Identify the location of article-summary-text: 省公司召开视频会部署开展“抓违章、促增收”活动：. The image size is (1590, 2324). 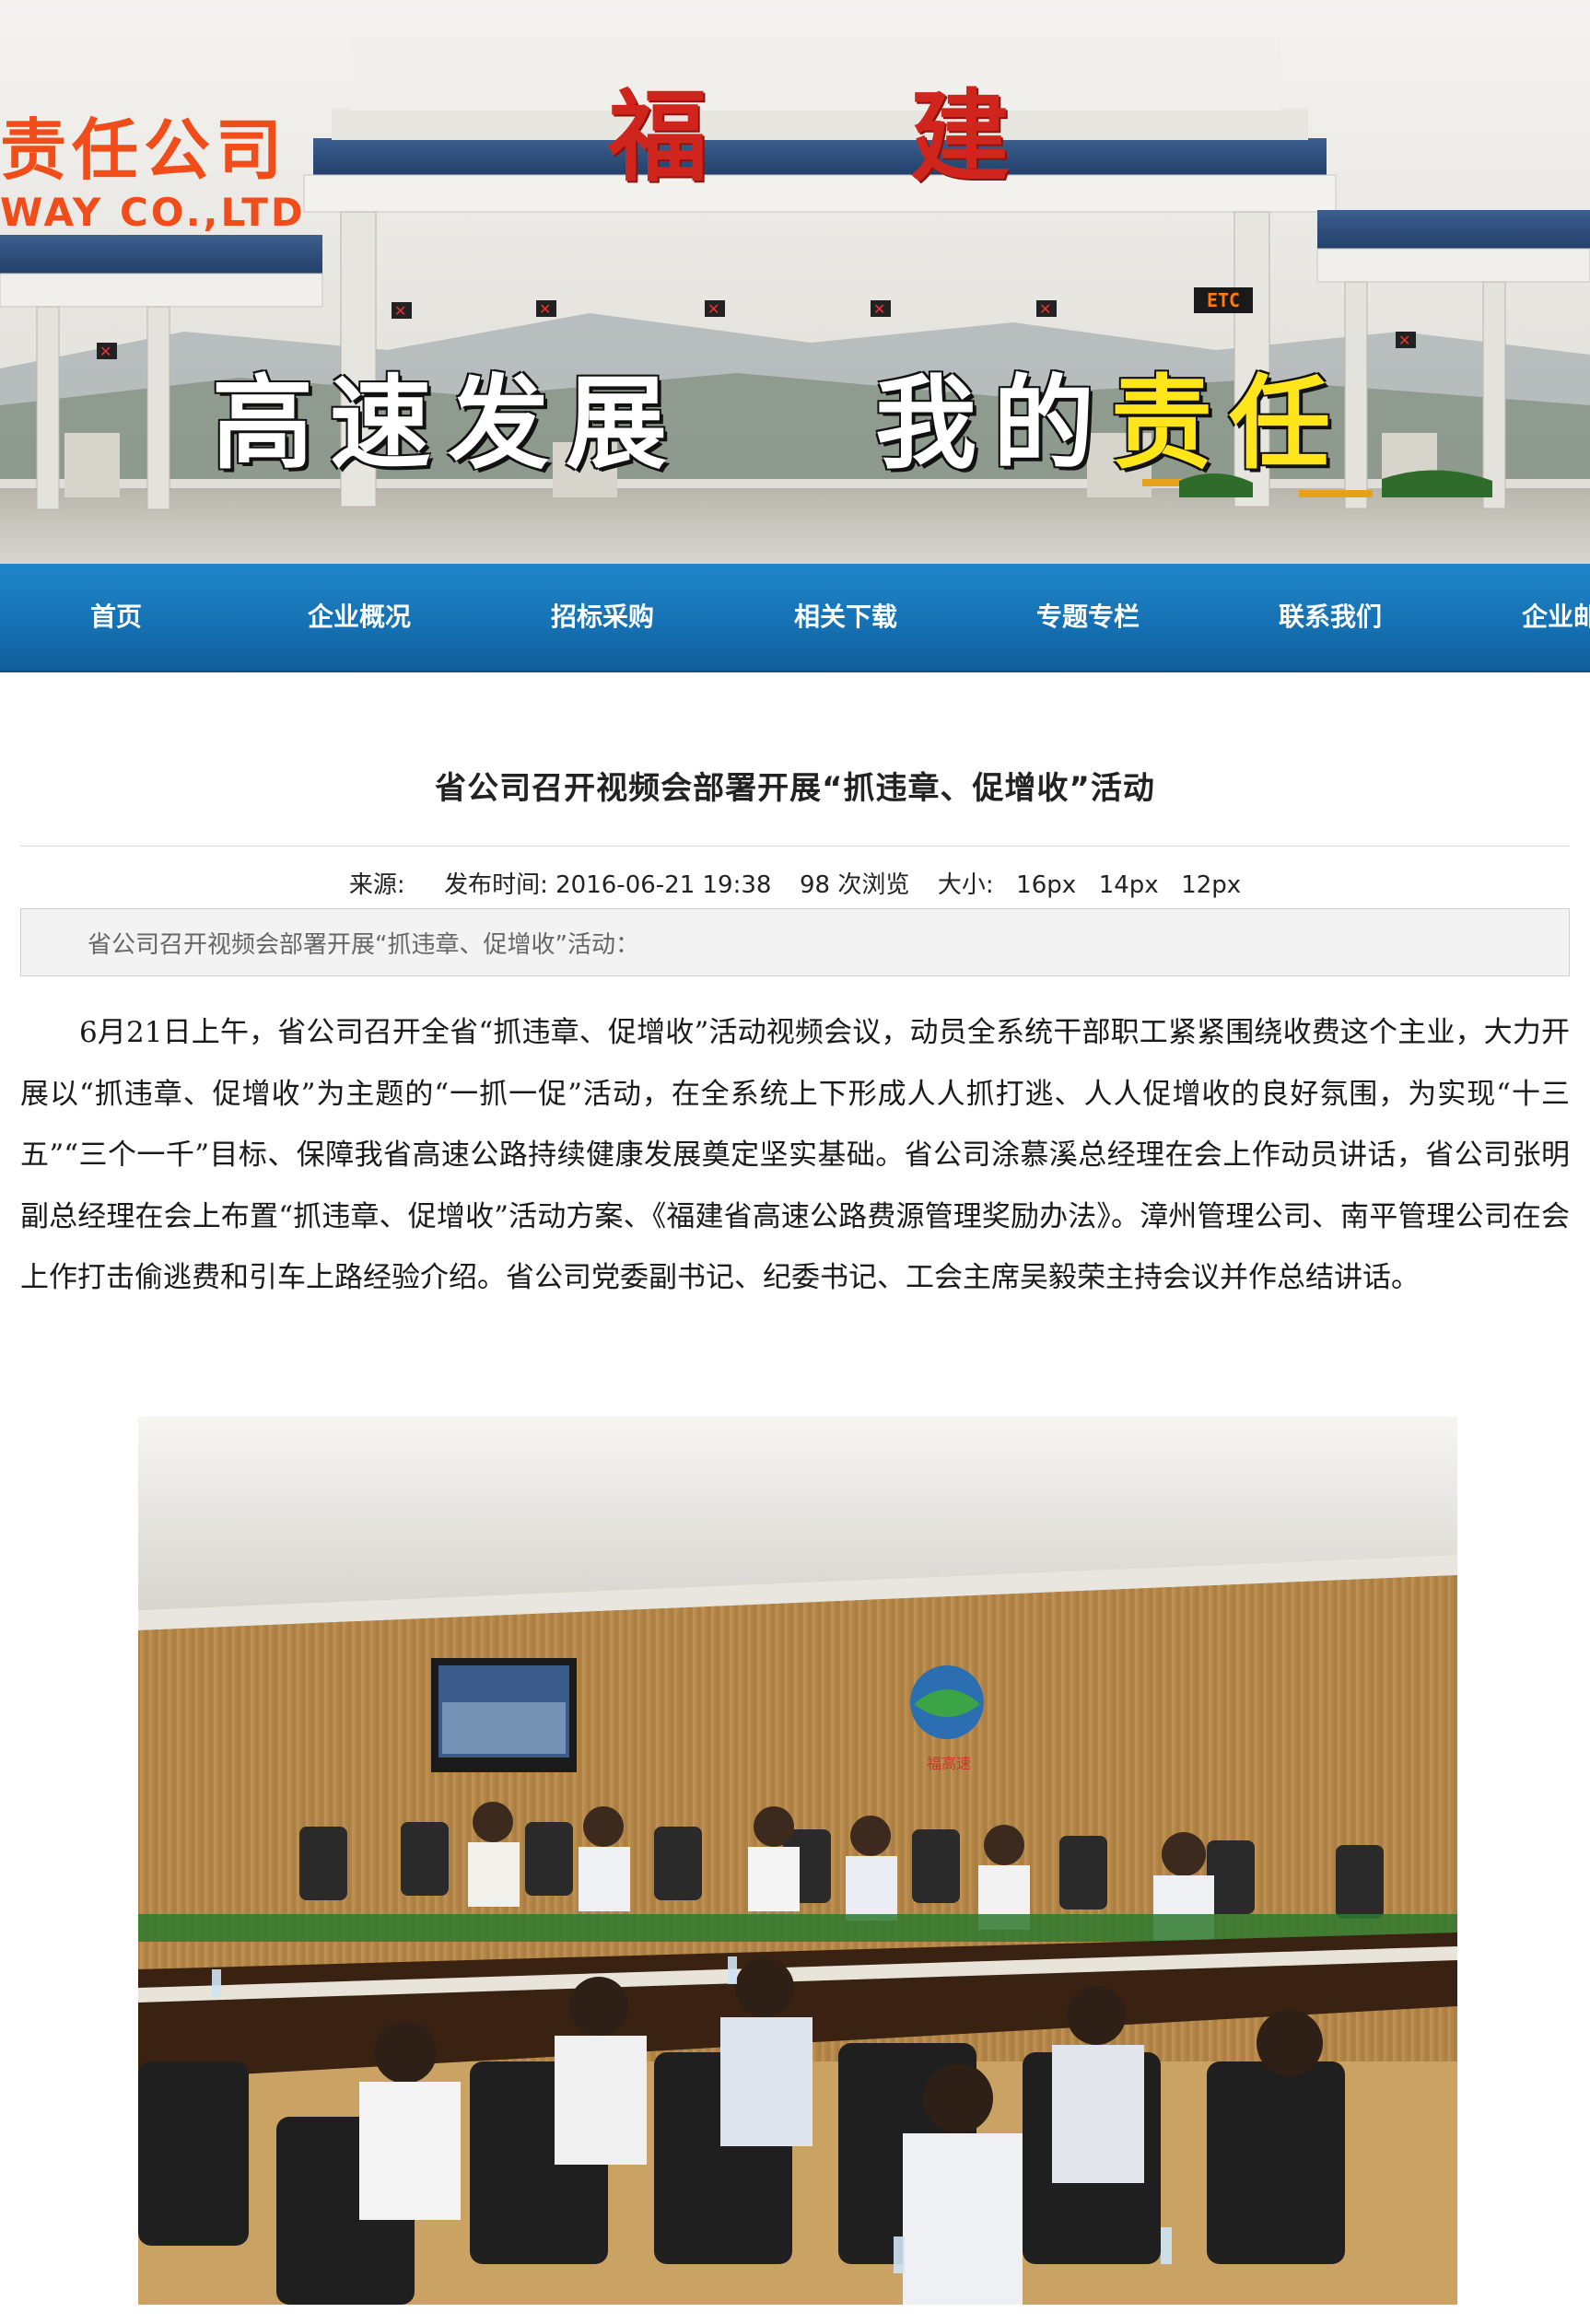
(363, 945).